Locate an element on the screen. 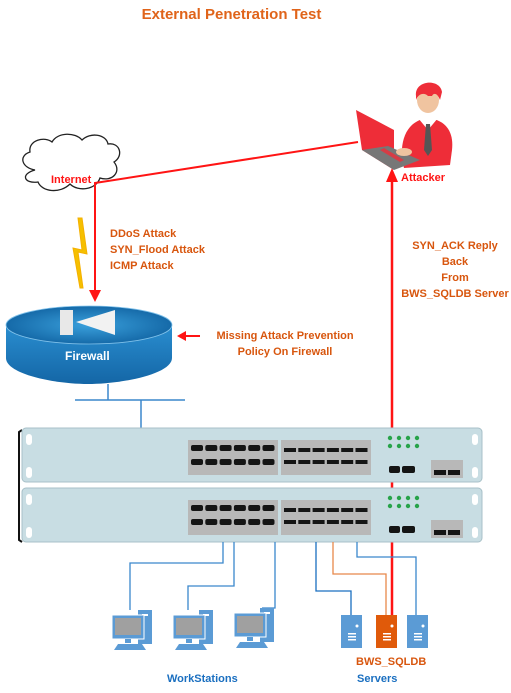 This screenshot has width=511, height=693. server-icon-highlighted is located at coordinates (386, 631).